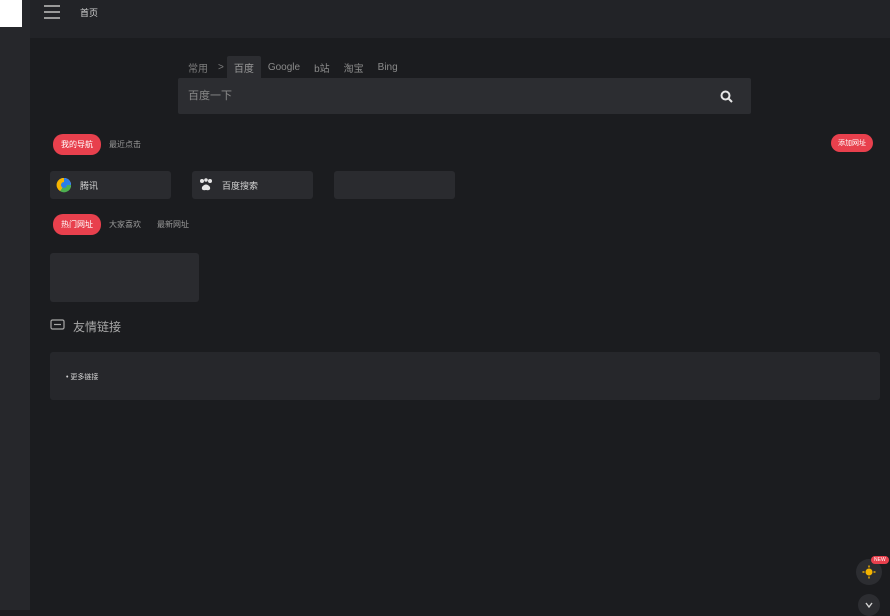 Image resolution: width=890 pixels, height=616 pixels. What do you see at coordinates (52, 12) in the screenshot?
I see `menu-icon` at bounding box center [52, 12].